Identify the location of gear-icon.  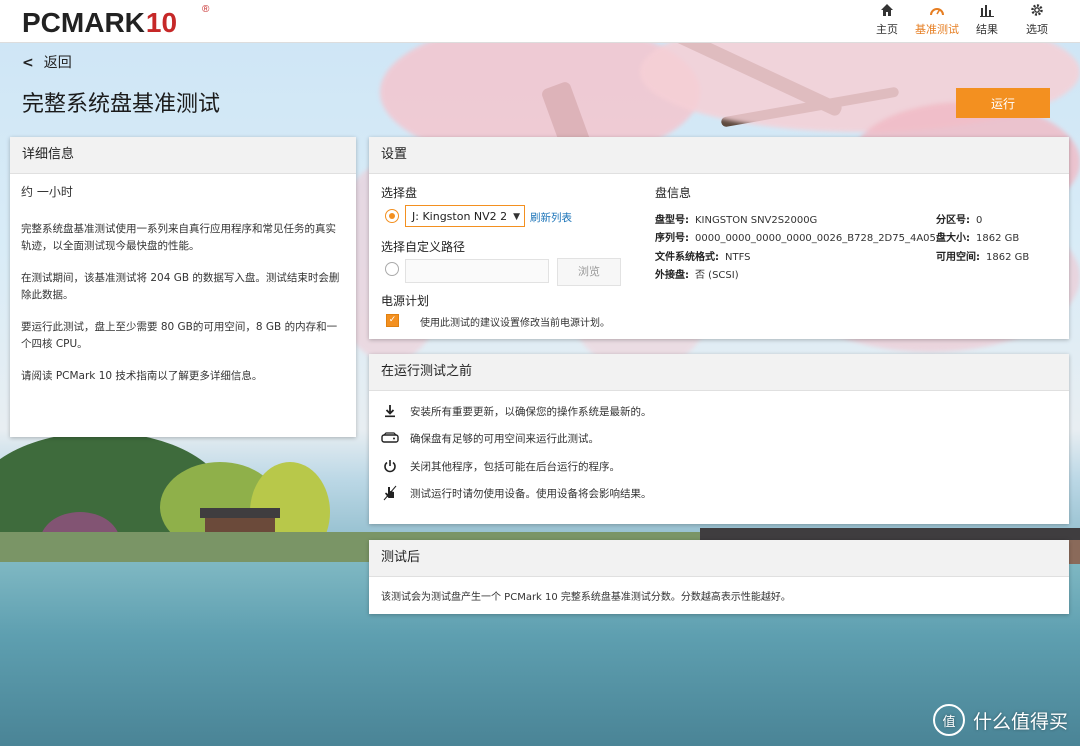
(1037, 12).